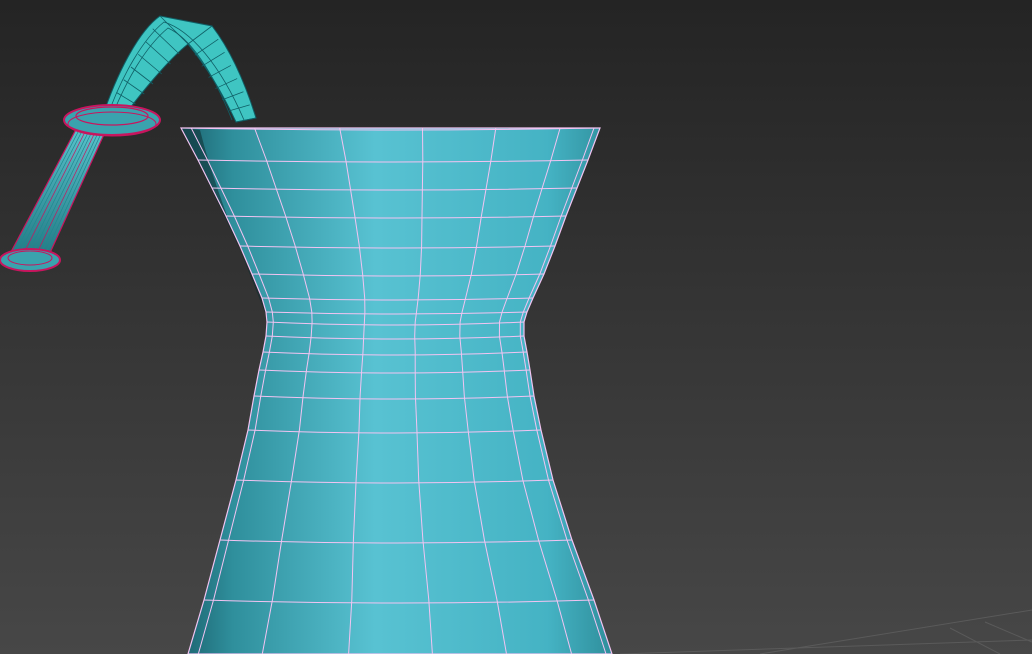 The height and width of the screenshot is (654, 1032). What do you see at coordinates (112, 120) in the screenshot?
I see `straw-ring` at bounding box center [112, 120].